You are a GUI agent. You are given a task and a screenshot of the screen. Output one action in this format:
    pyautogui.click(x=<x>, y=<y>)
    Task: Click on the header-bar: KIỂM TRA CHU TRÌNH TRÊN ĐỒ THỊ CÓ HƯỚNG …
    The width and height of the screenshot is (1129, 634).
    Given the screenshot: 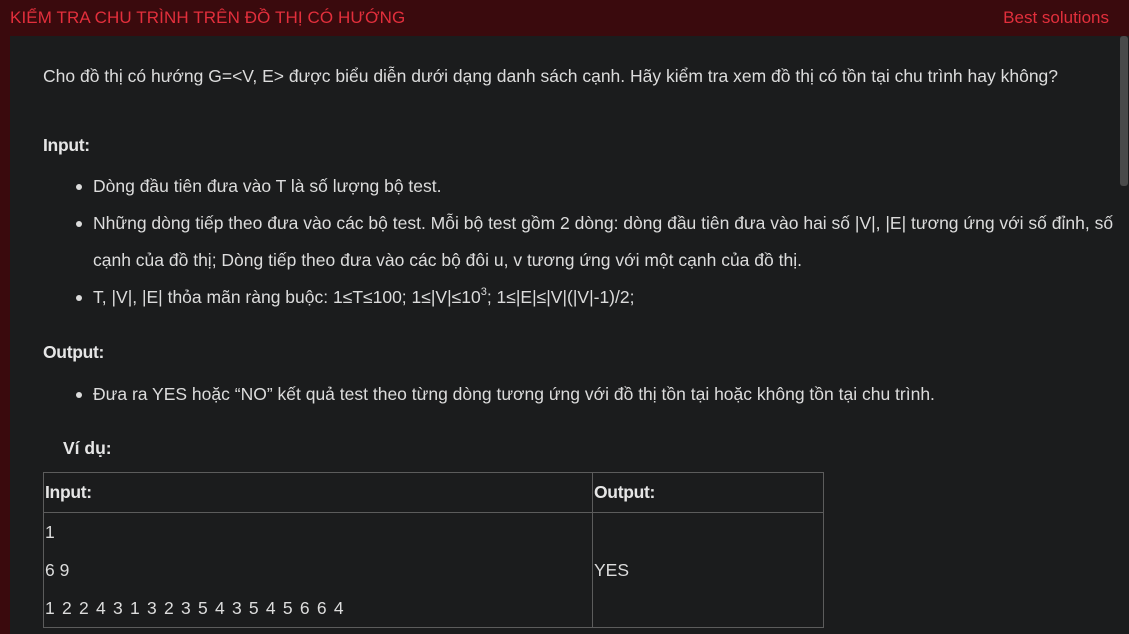 What is the action you would take?
    pyautogui.click(x=564, y=18)
    